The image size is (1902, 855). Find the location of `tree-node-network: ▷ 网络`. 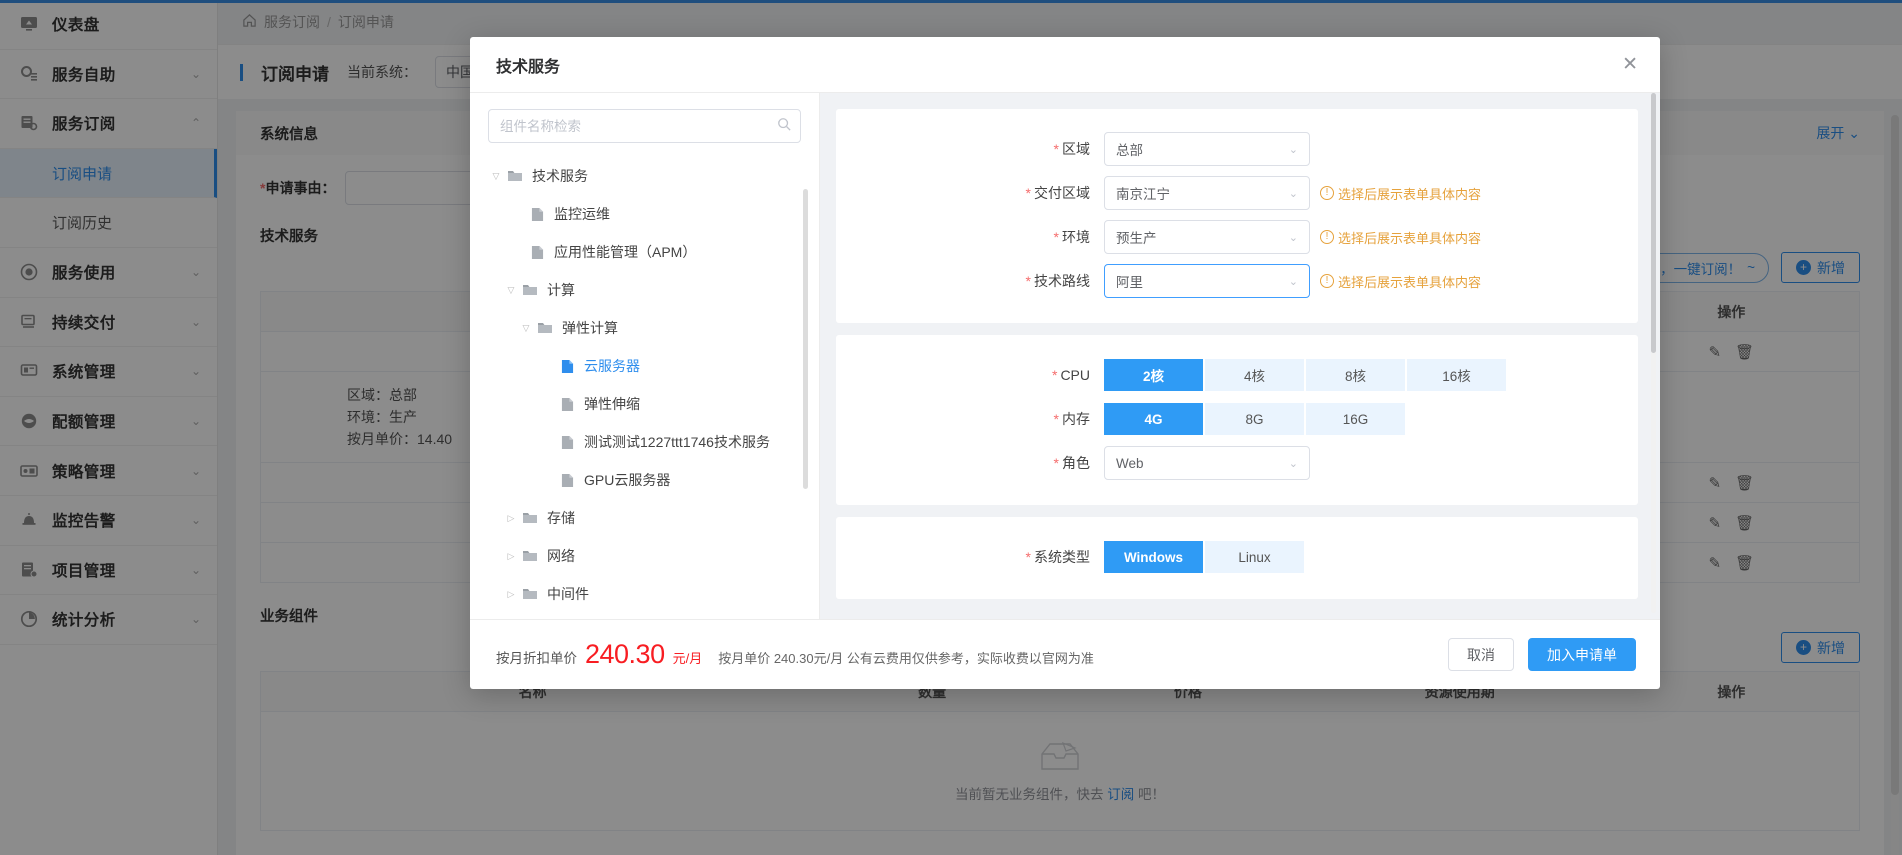

tree-node-network: ▷ 网络 is located at coordinates (644, 556).